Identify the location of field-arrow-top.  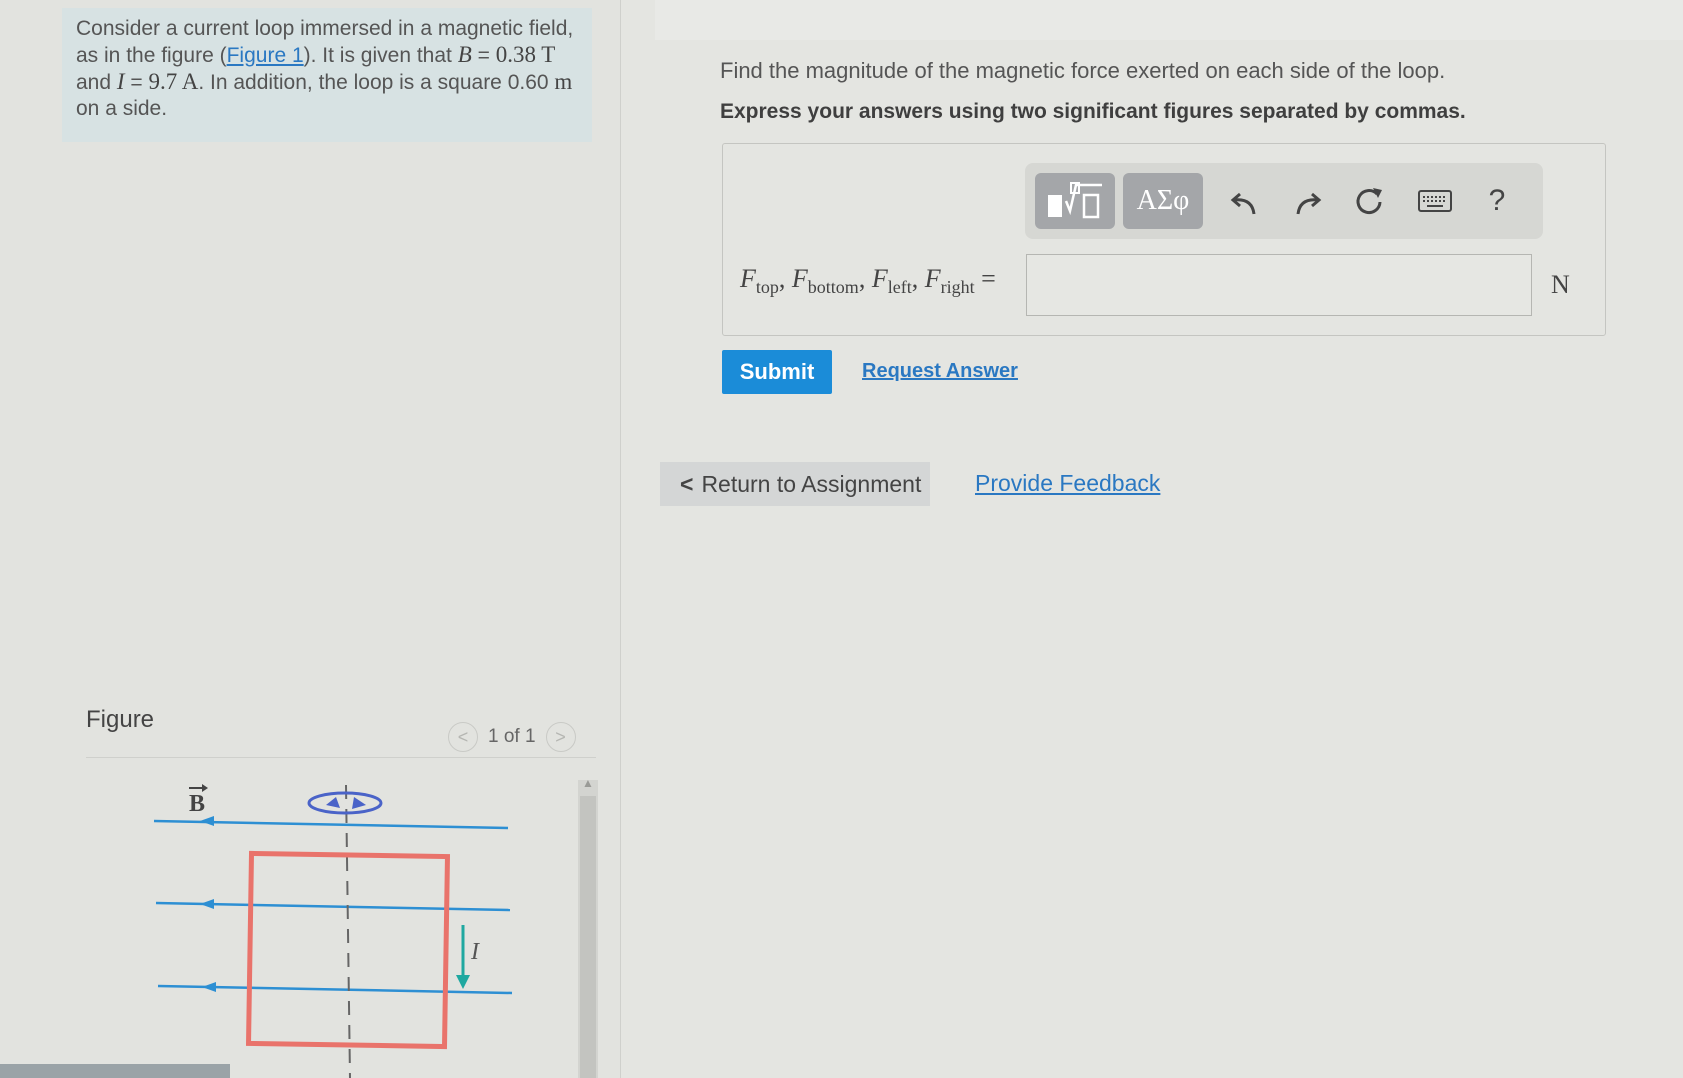
(207, 821).